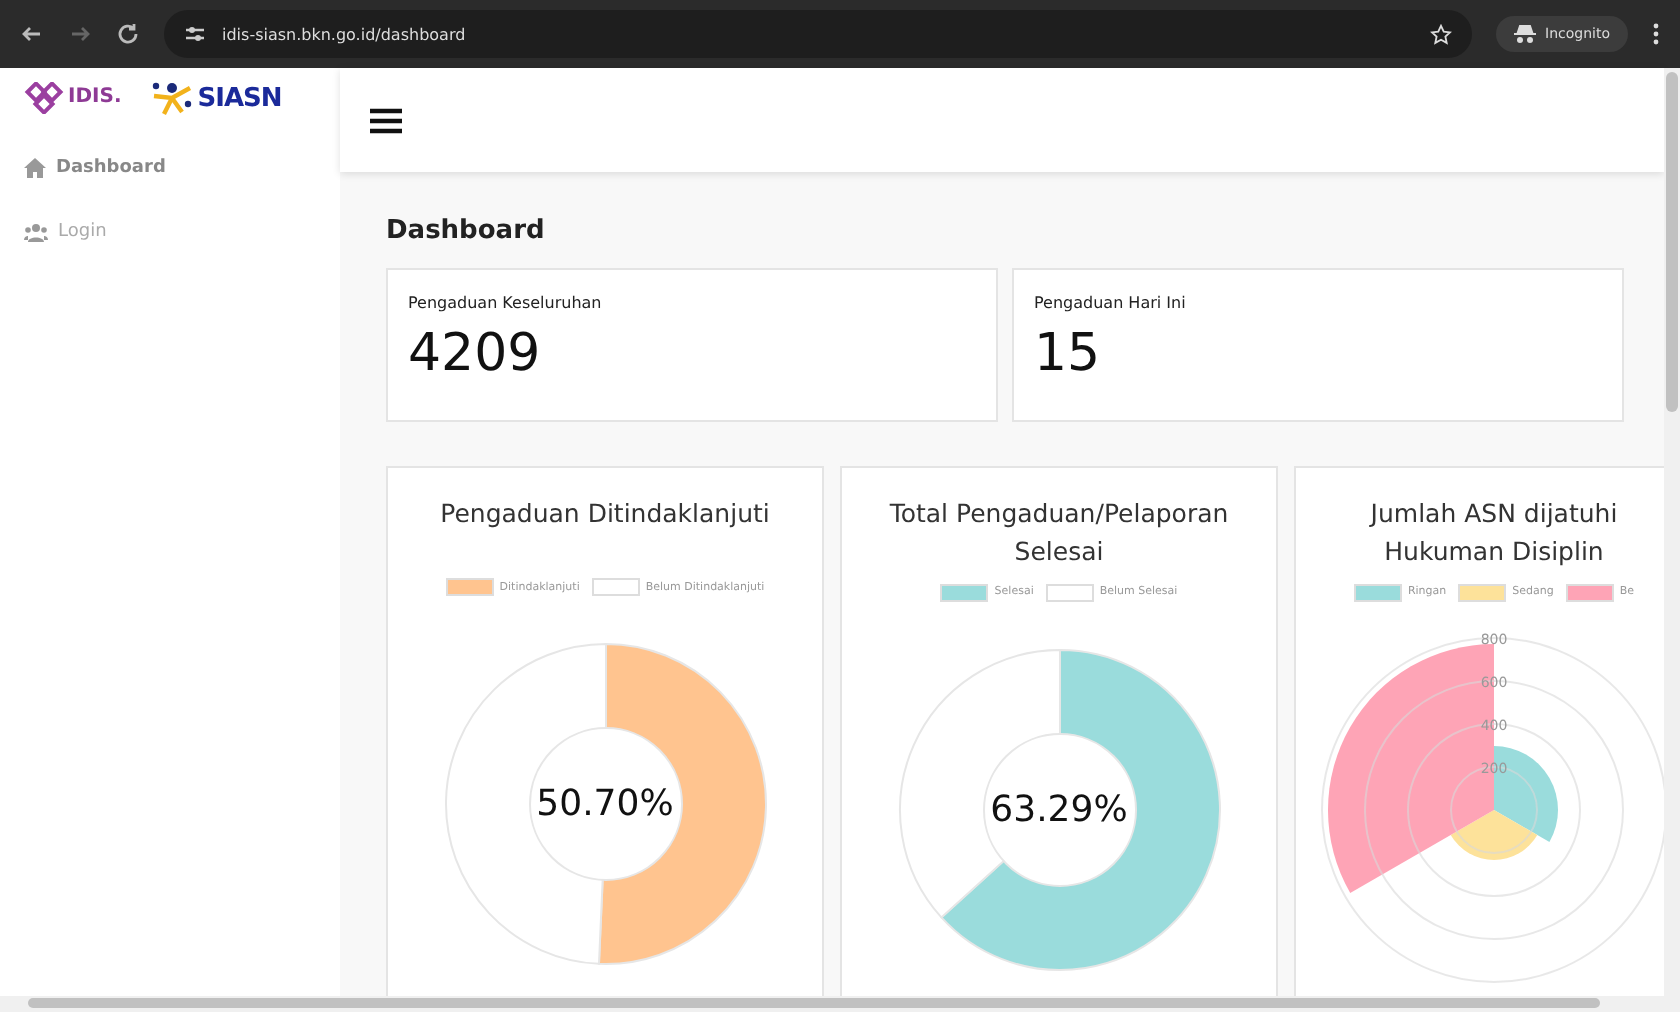 Image resolution: width=1680 pixels, height=1012 pixels. What do you see at coordinates (1059, 809) in the screenshot?
I see `percentage-value: 63.29%` at bounding box center [1059, 809].